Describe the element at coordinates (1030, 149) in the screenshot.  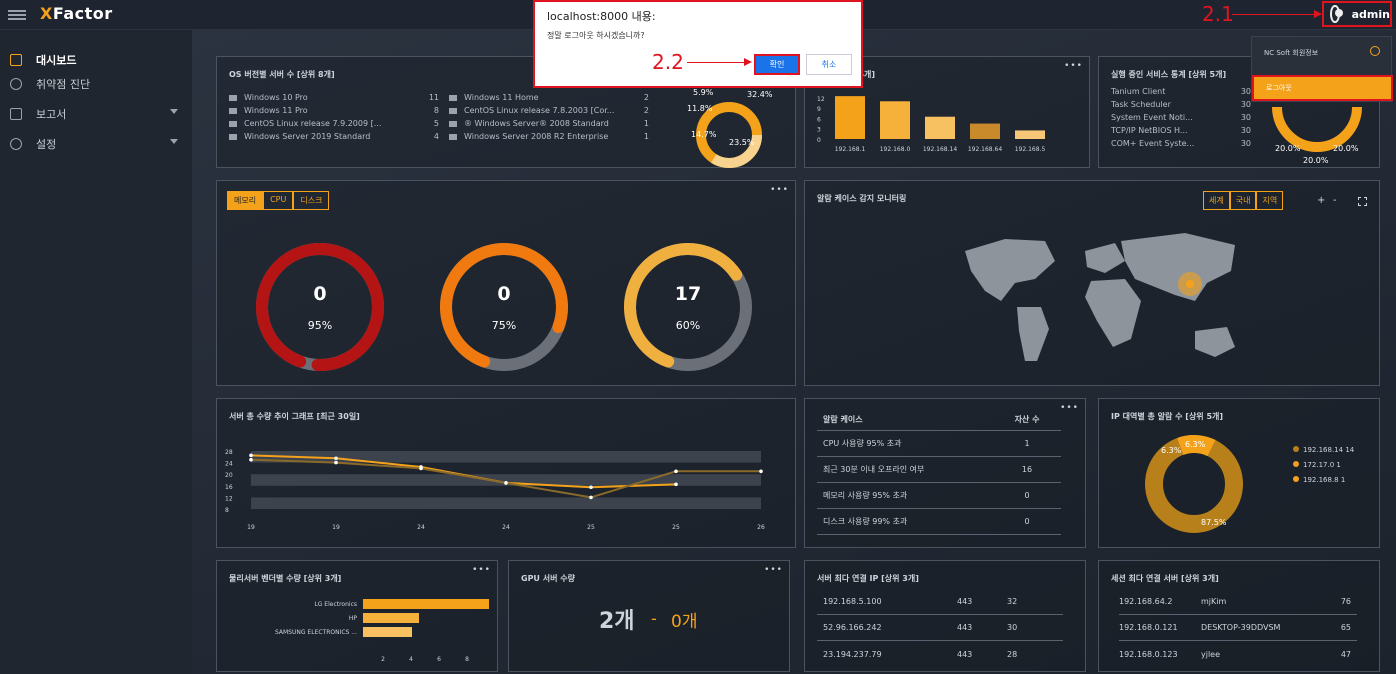
I see `x-tick-label: 192.168.5` at that location.